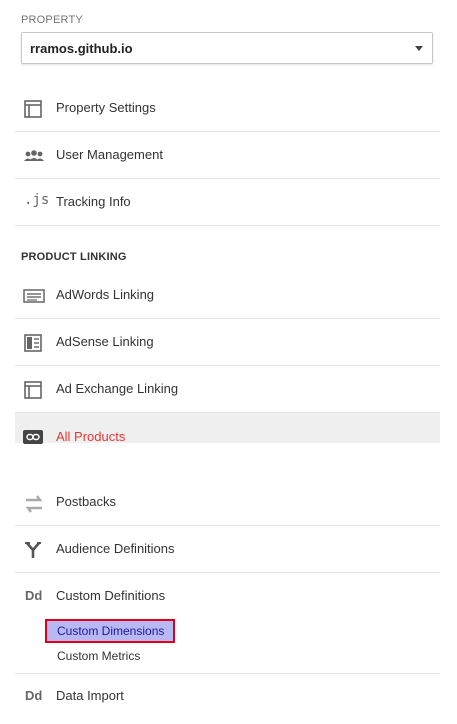 Image resolution: width=457 pixels, height=724 pixels. I want to click on nav-item-label: Data Import, so click(90, 695).